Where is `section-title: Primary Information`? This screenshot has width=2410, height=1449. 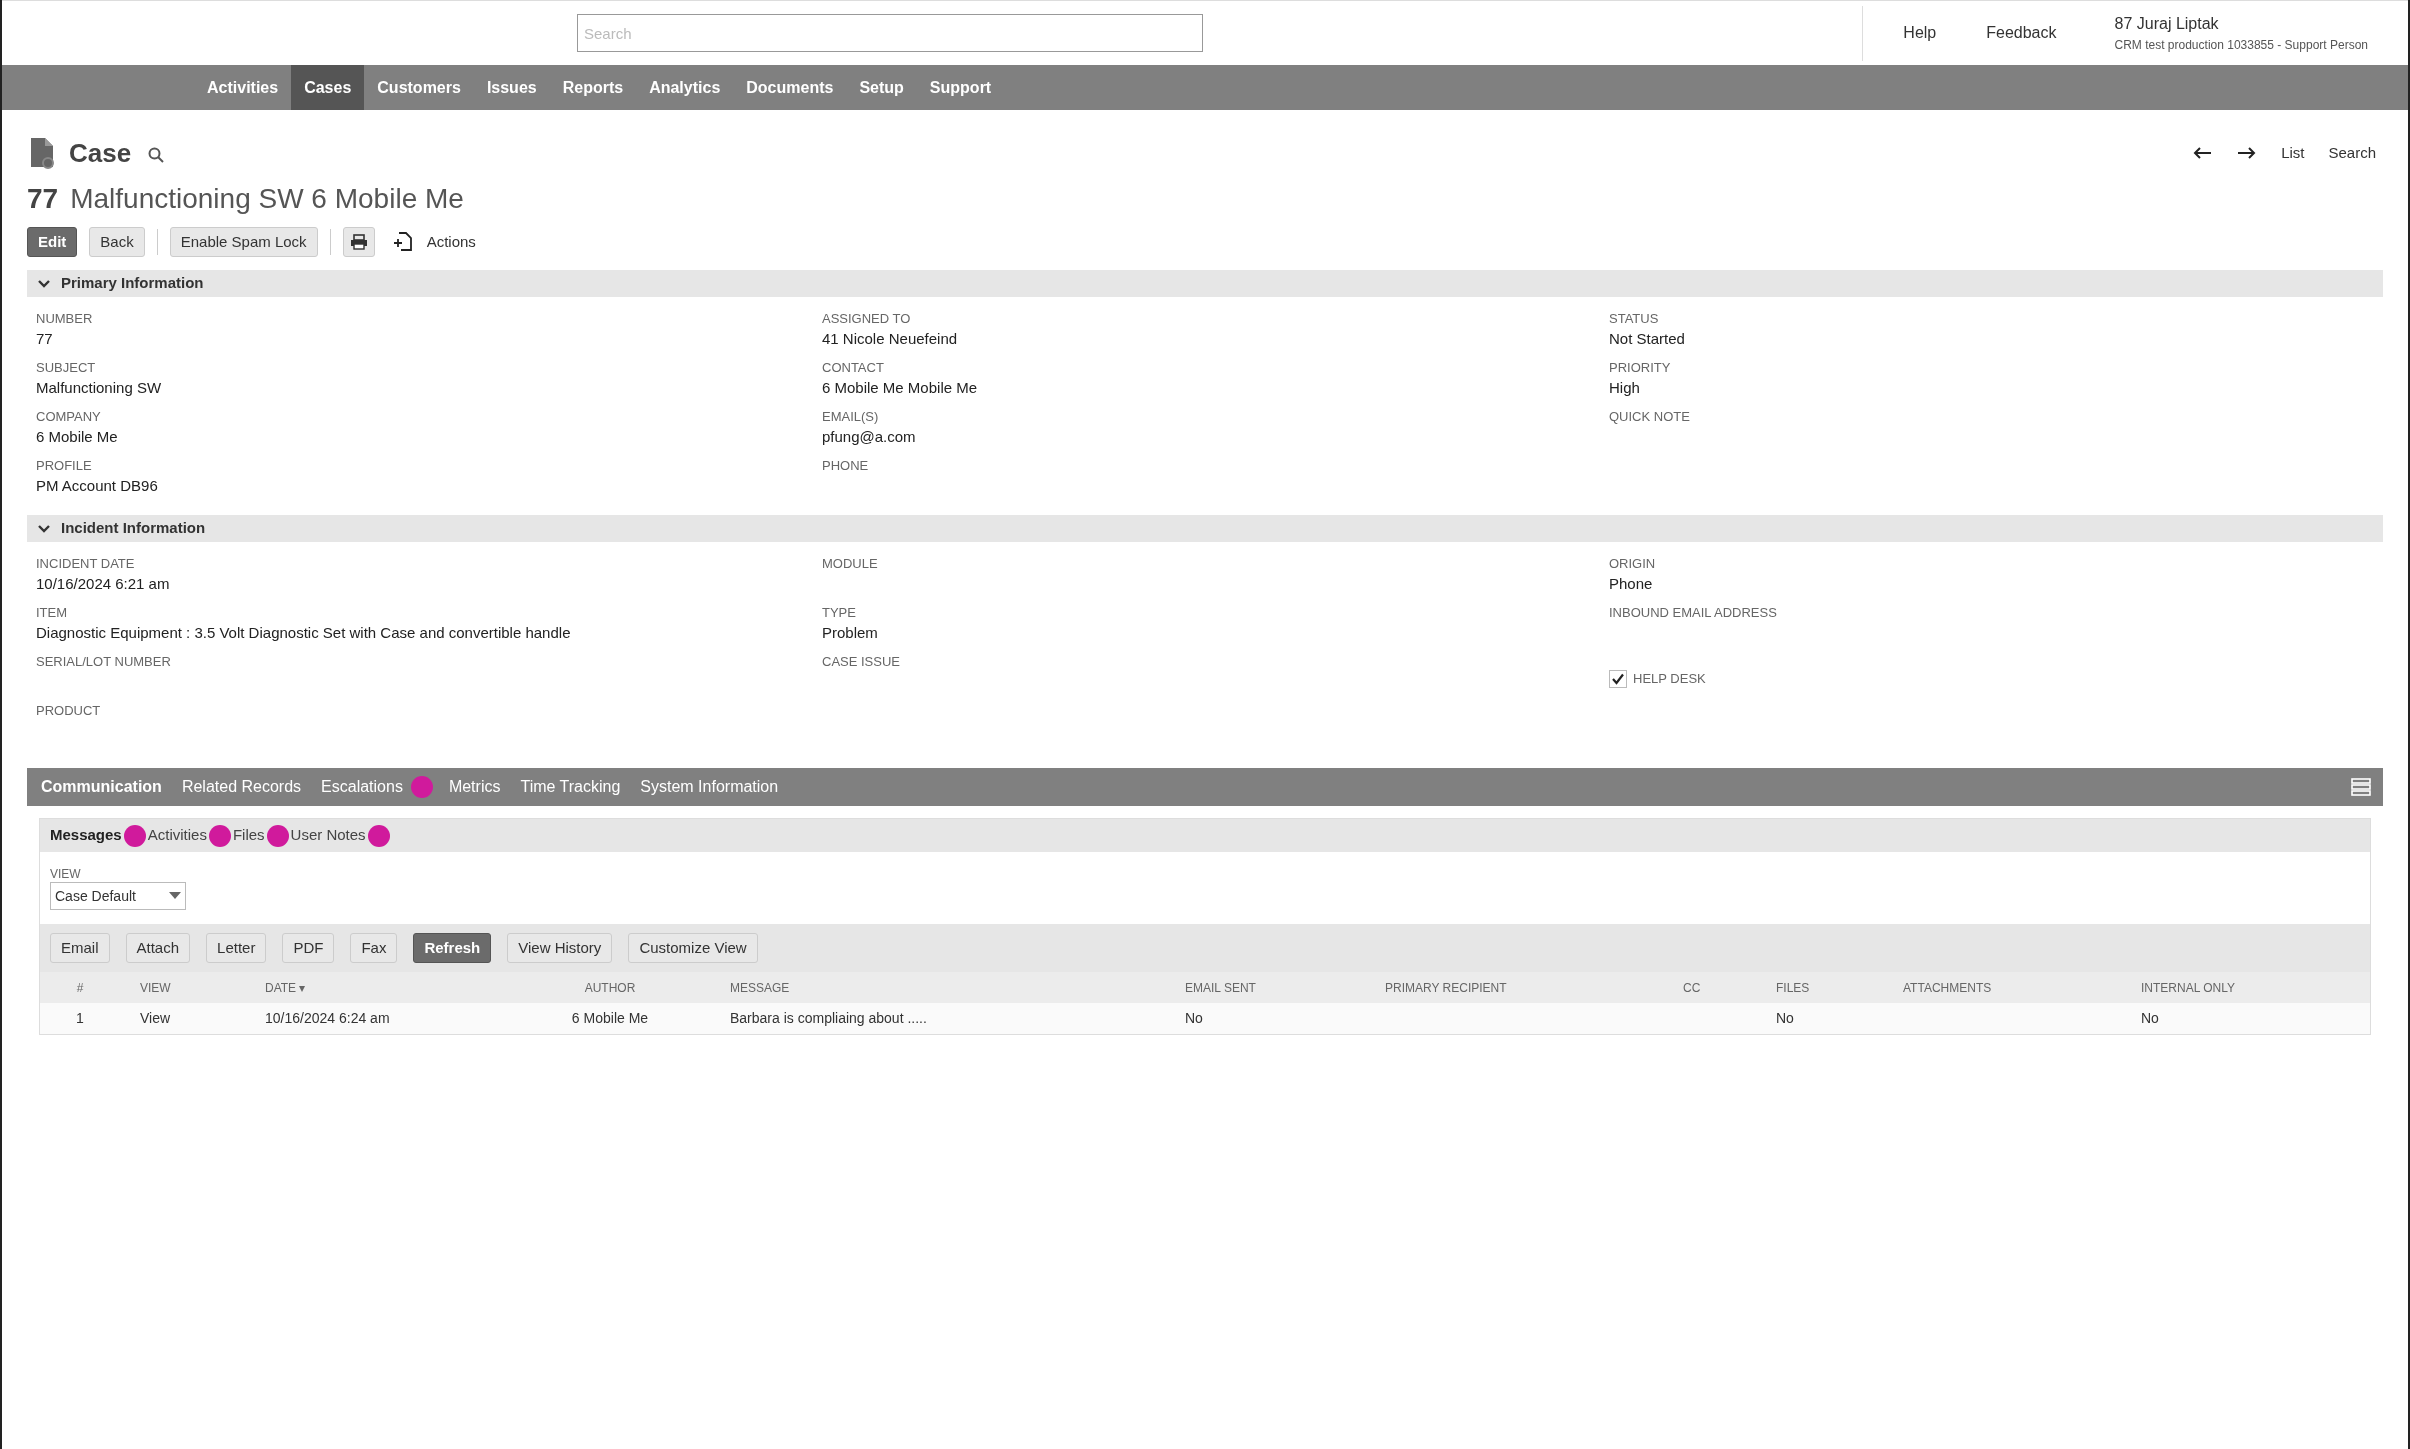 section-title: Primary Information is located at coordinates (132, 283).